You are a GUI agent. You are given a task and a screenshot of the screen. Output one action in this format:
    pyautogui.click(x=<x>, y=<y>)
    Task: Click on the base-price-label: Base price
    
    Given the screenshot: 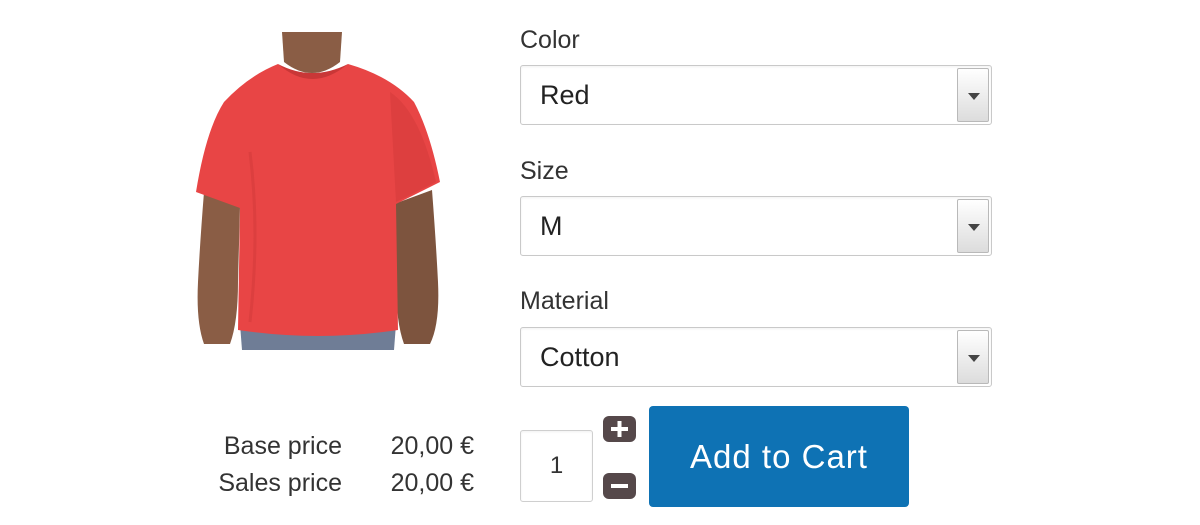 What is the action you would take?
    pyautogui.click(x=282, y=446)
    